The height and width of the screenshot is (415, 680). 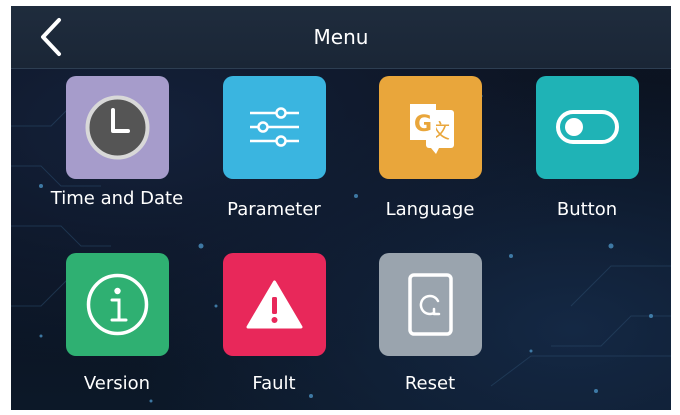 I want to click on language-tile: 文 G, so click(x=430, y=127).